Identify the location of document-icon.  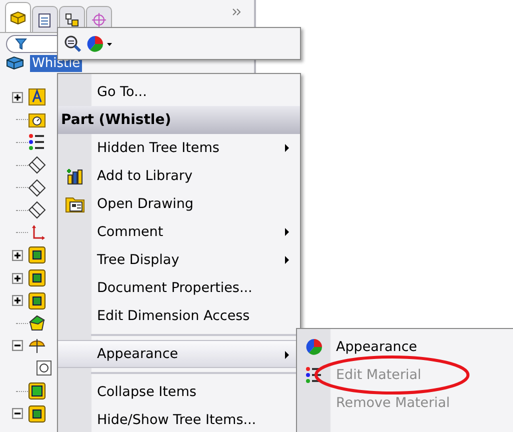
(45, 20).